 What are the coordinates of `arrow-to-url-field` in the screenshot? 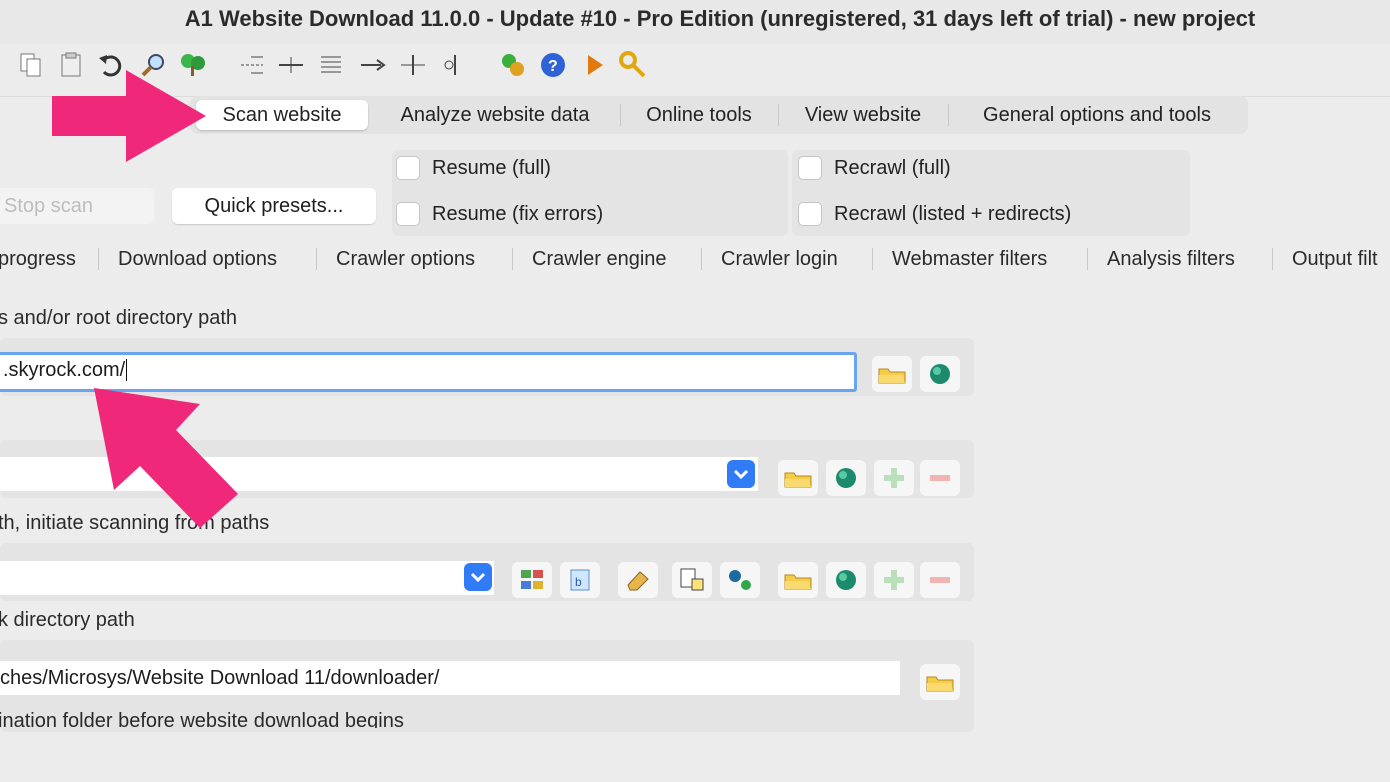 It's located at (166, 458).